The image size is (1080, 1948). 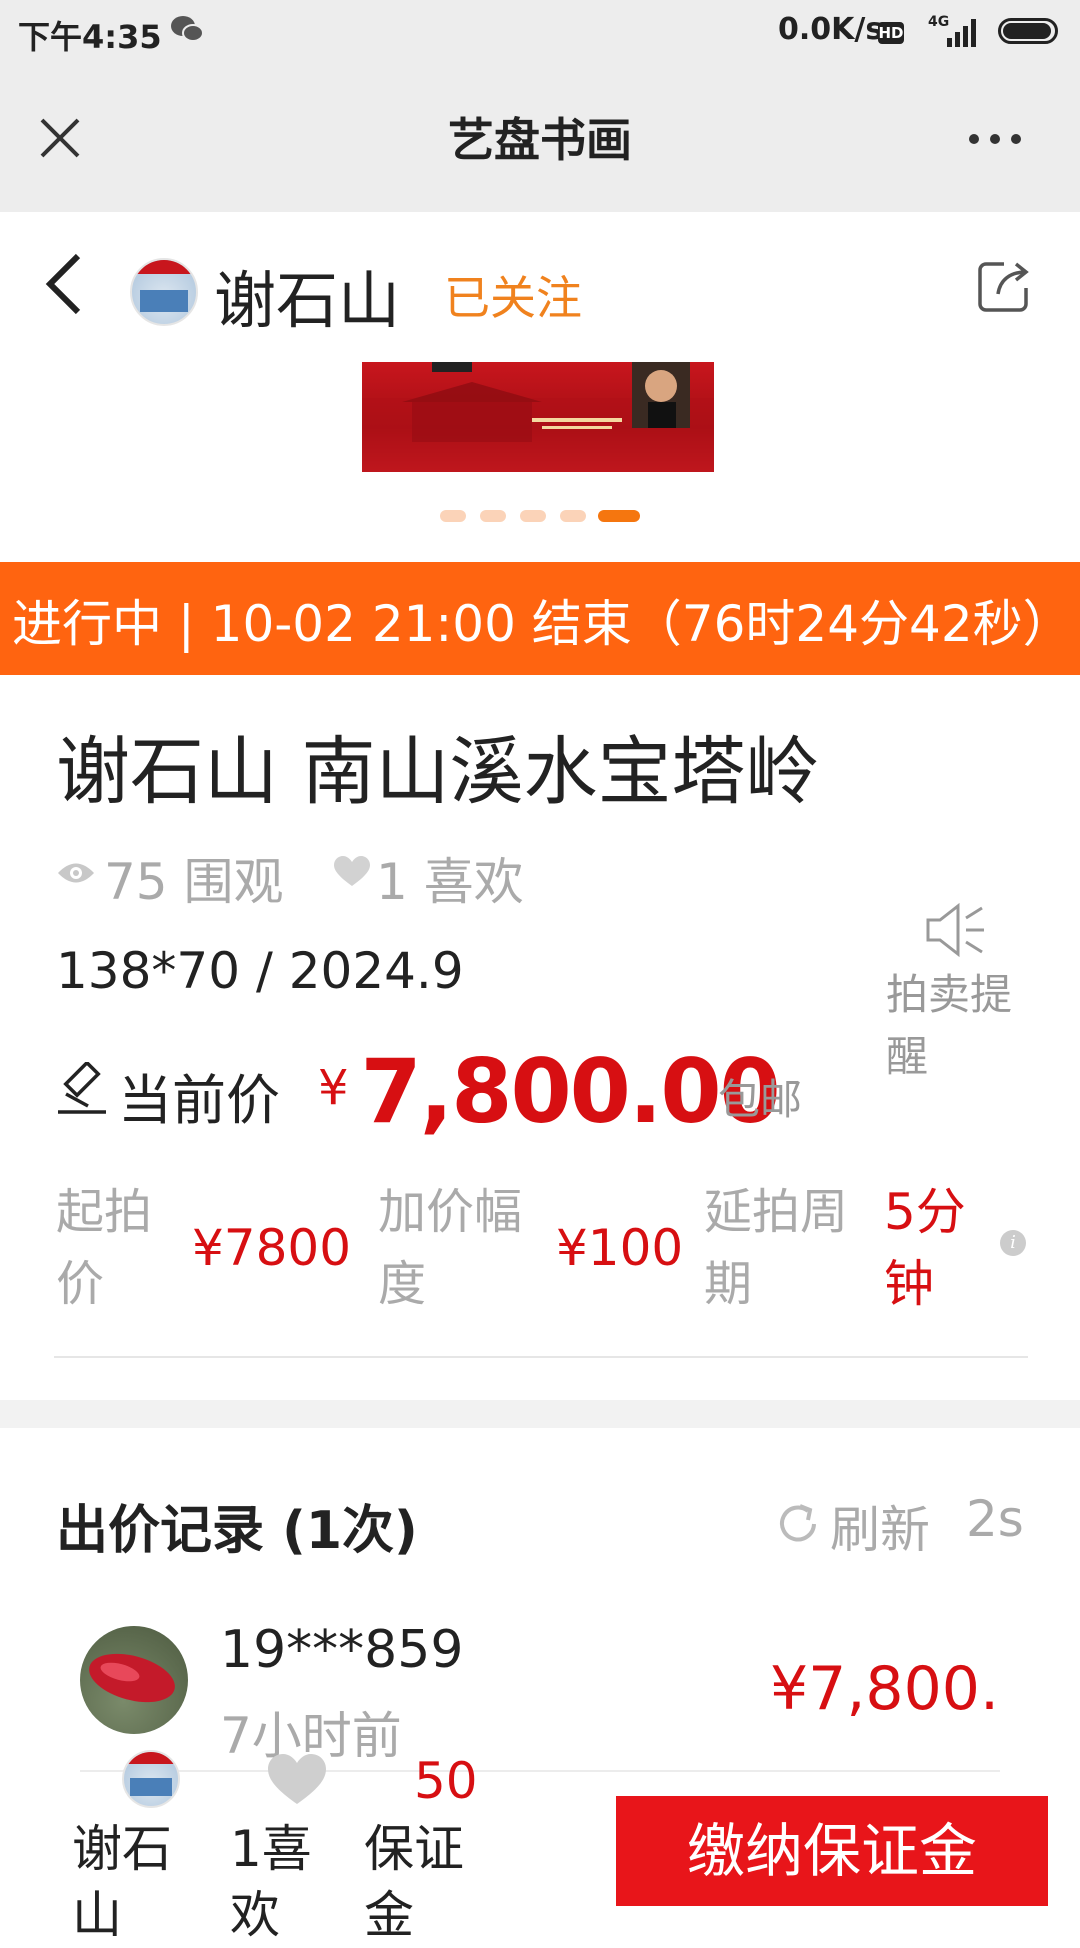 What do you see at coordinates (925, 1248) in the screenshot?
I see `extension-period: 5分钟` at bounding box center [925, 1248].